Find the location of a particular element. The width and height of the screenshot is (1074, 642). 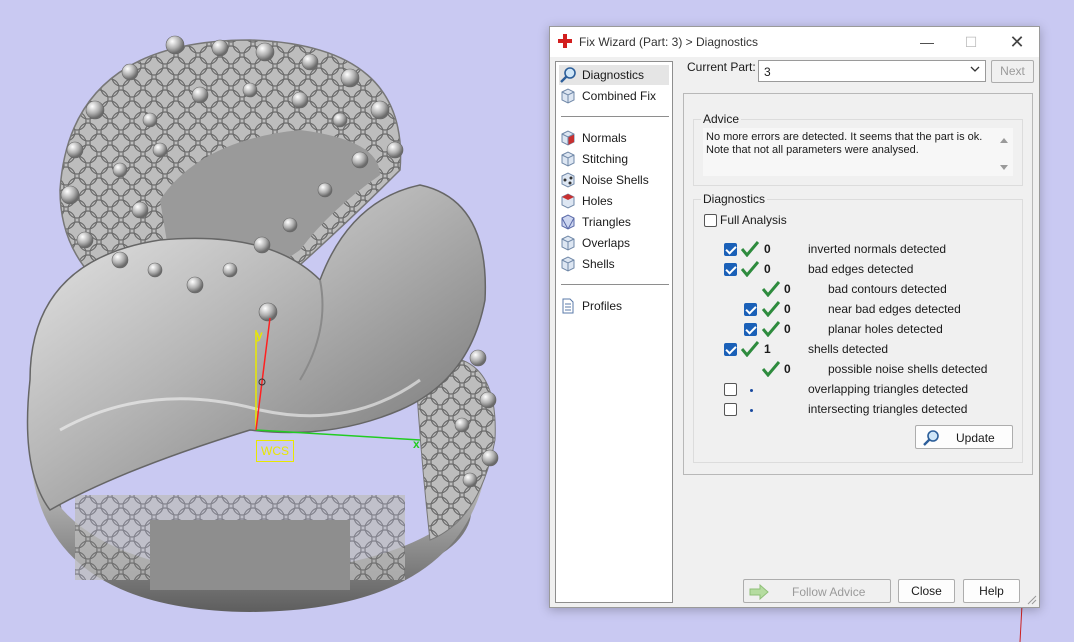

window-title: Fix Wizard (Part: 3) > Diagnostics is located at coordinates (669, 42).